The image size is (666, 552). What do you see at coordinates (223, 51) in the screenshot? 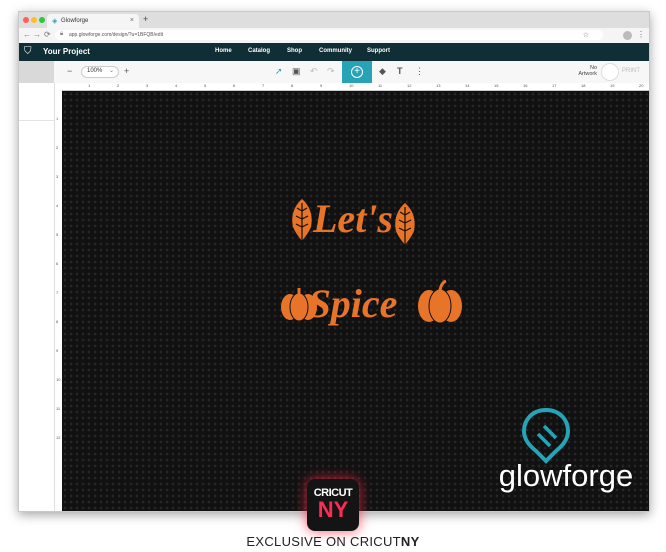
I see `nav-home: Home` at bounding box center [223, 51].